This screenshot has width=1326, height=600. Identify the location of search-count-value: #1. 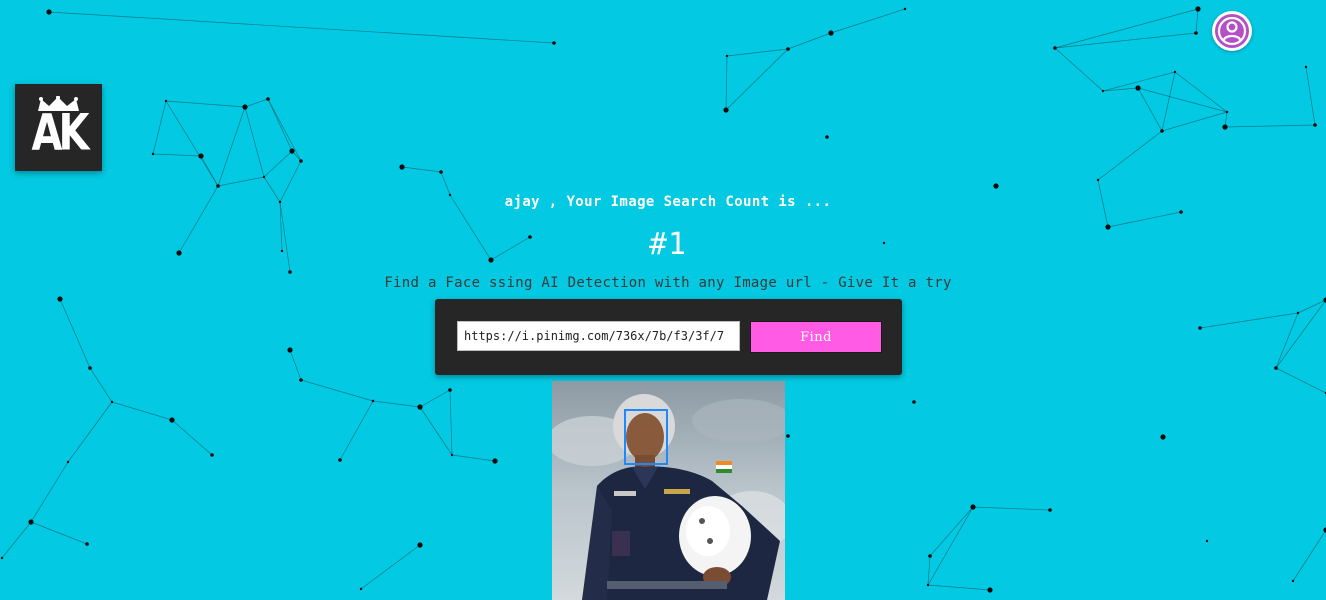
(668, 244).